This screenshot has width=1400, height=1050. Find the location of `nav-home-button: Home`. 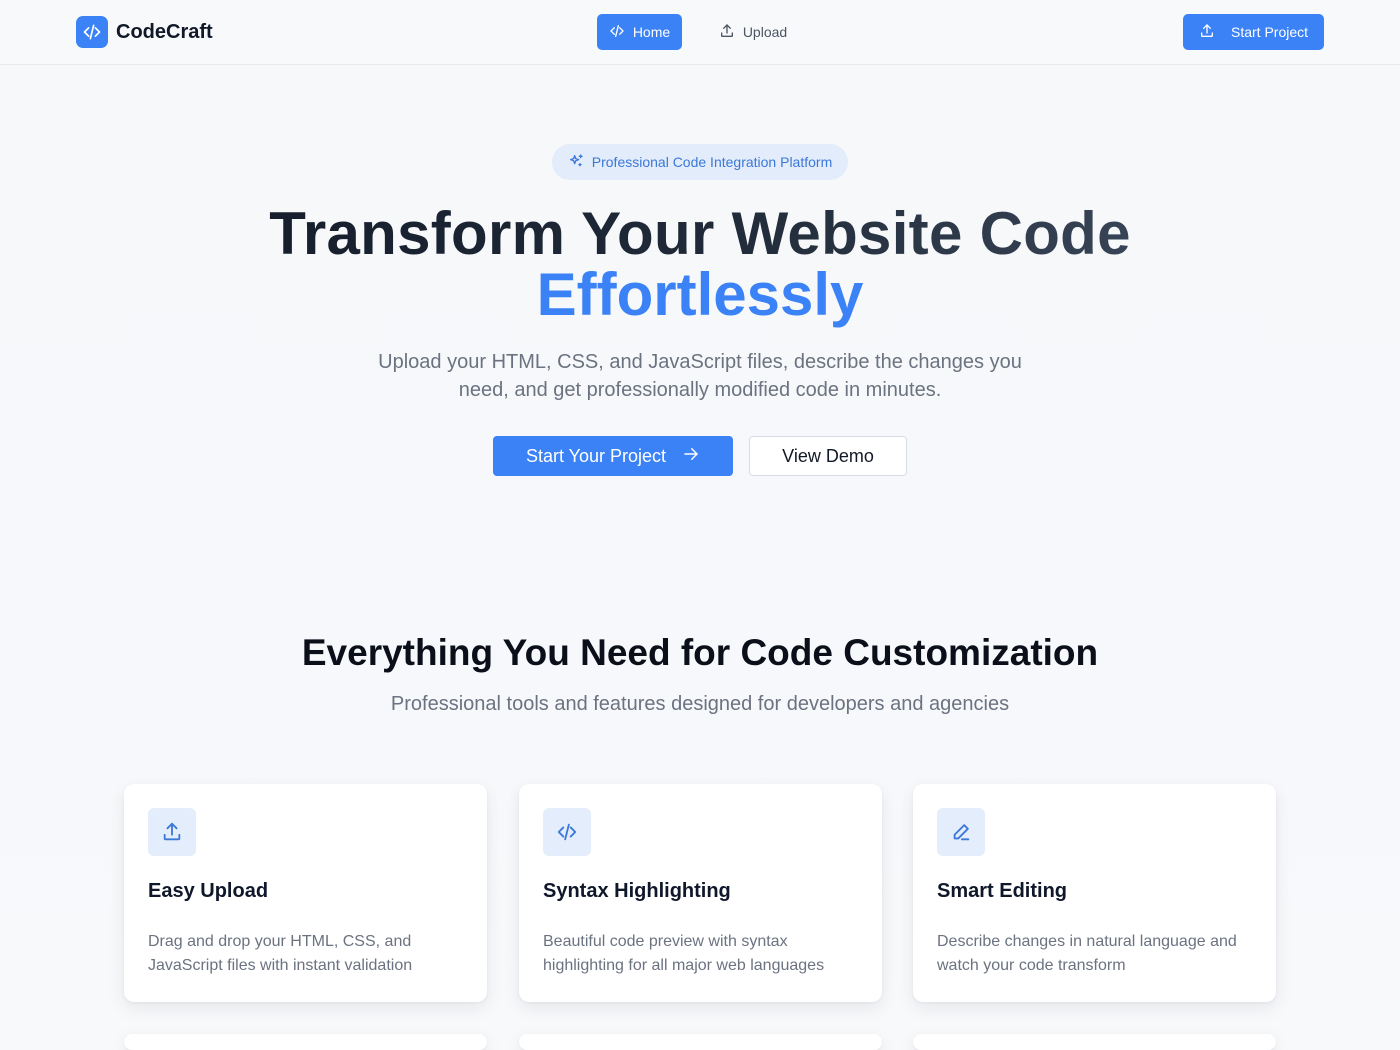

nav-home-button: Home is located at coordinates (639, 32).